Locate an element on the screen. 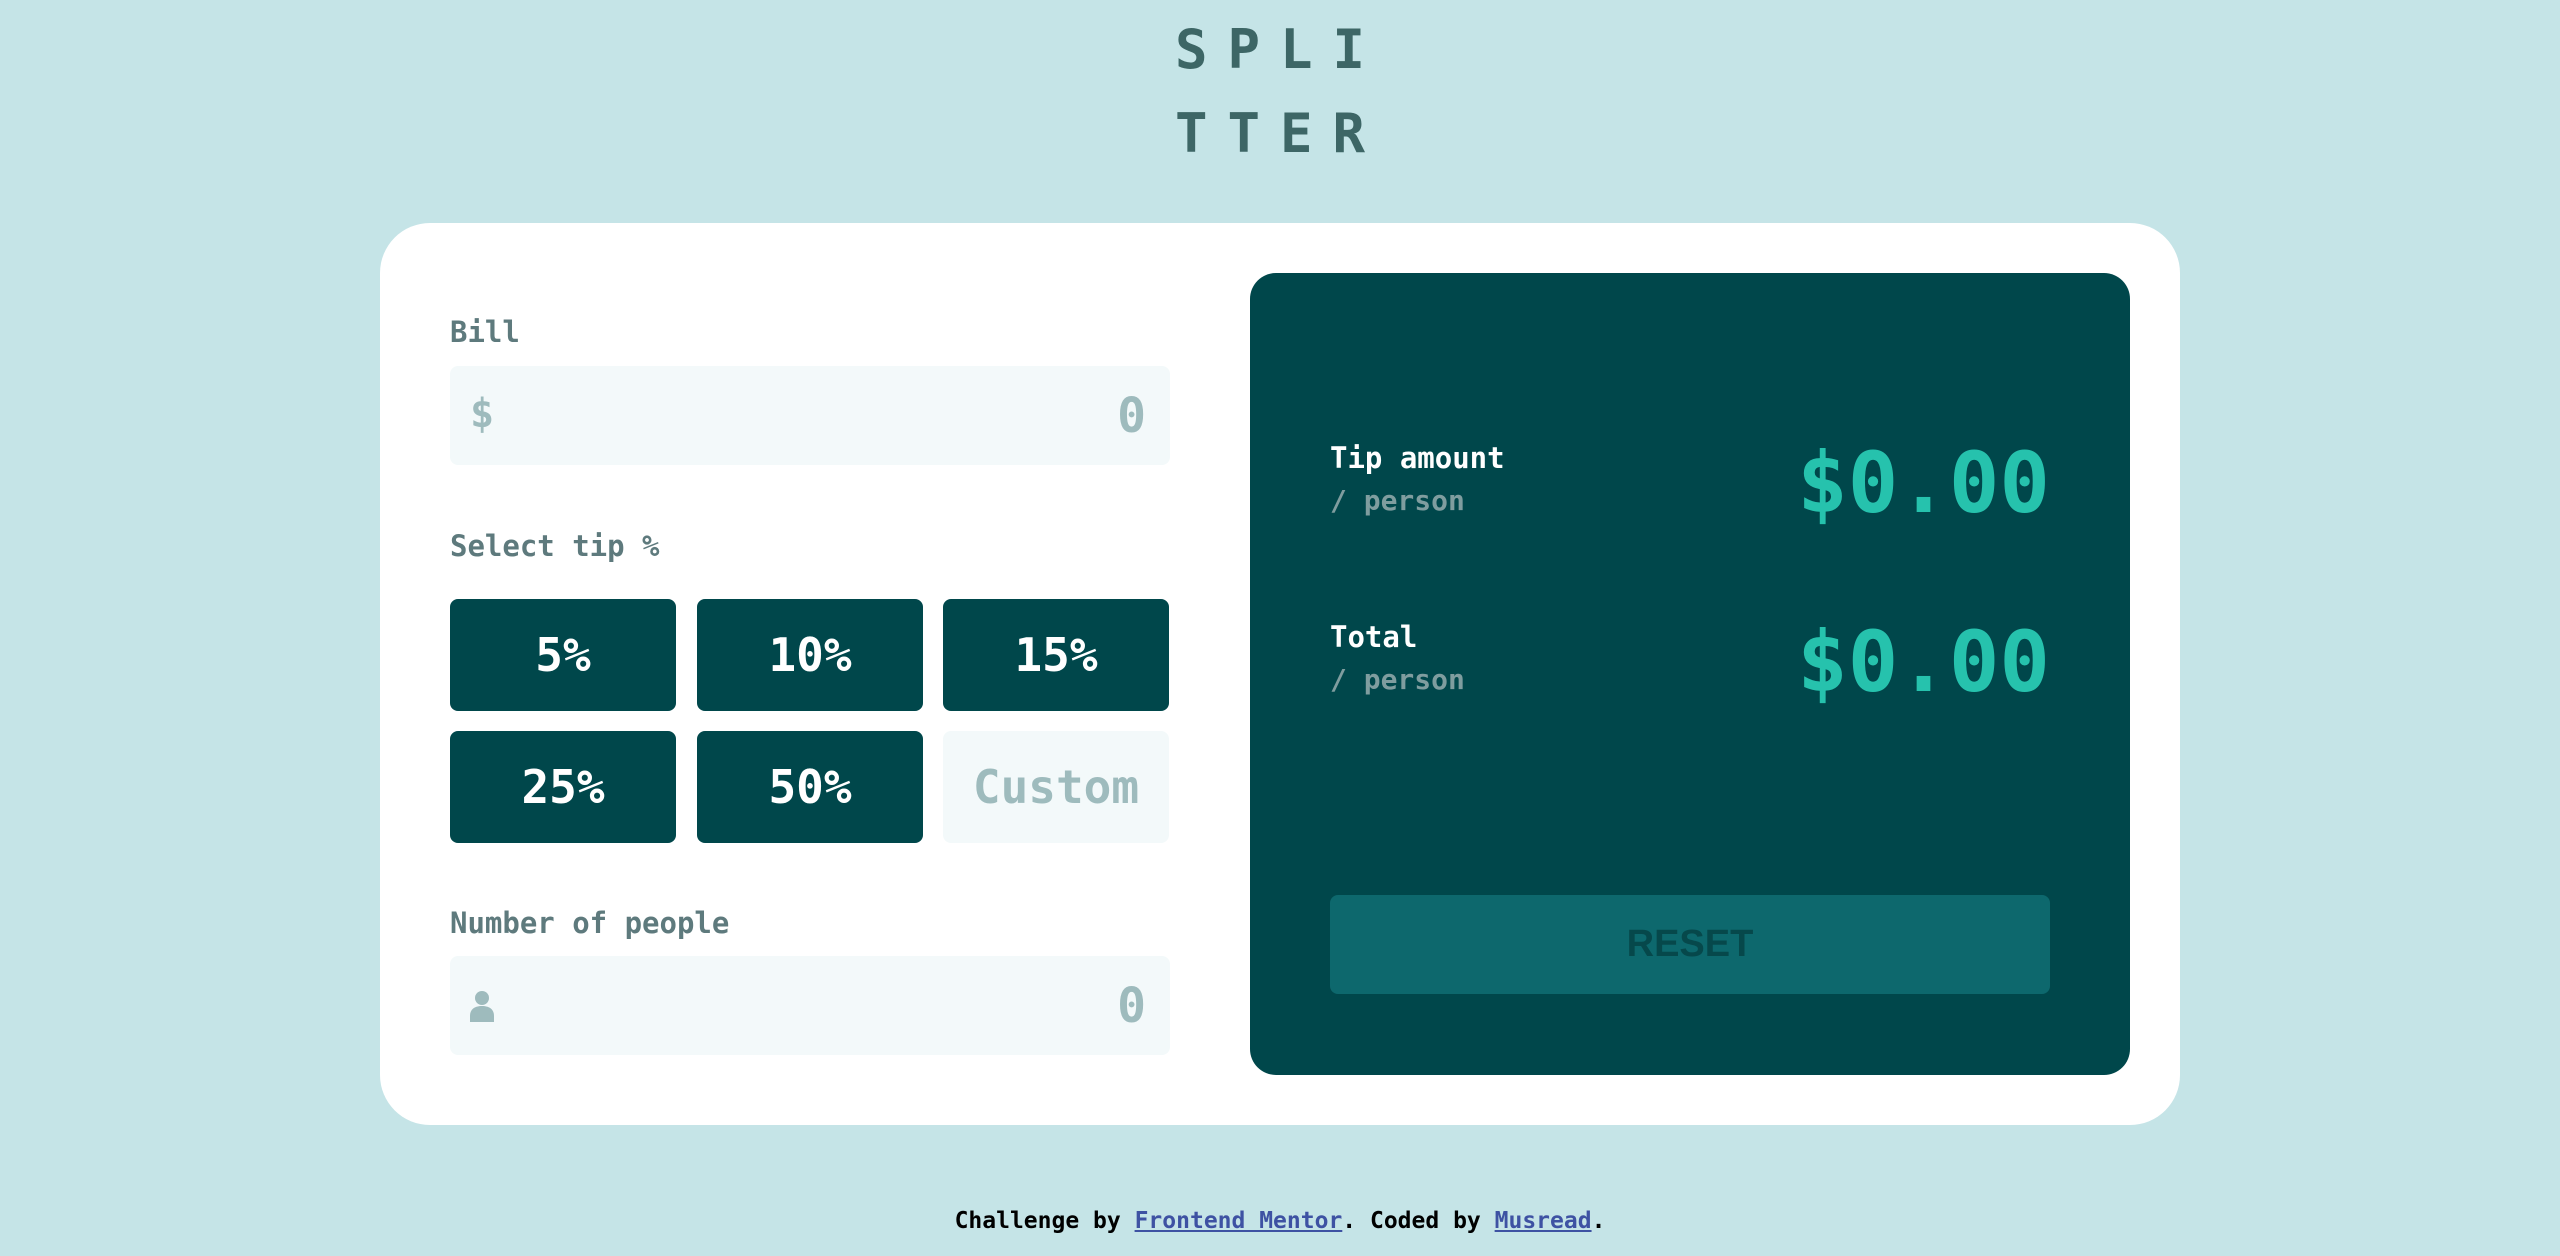  tip-amount-subtitle: / person is located at coordinates (1397, 500).